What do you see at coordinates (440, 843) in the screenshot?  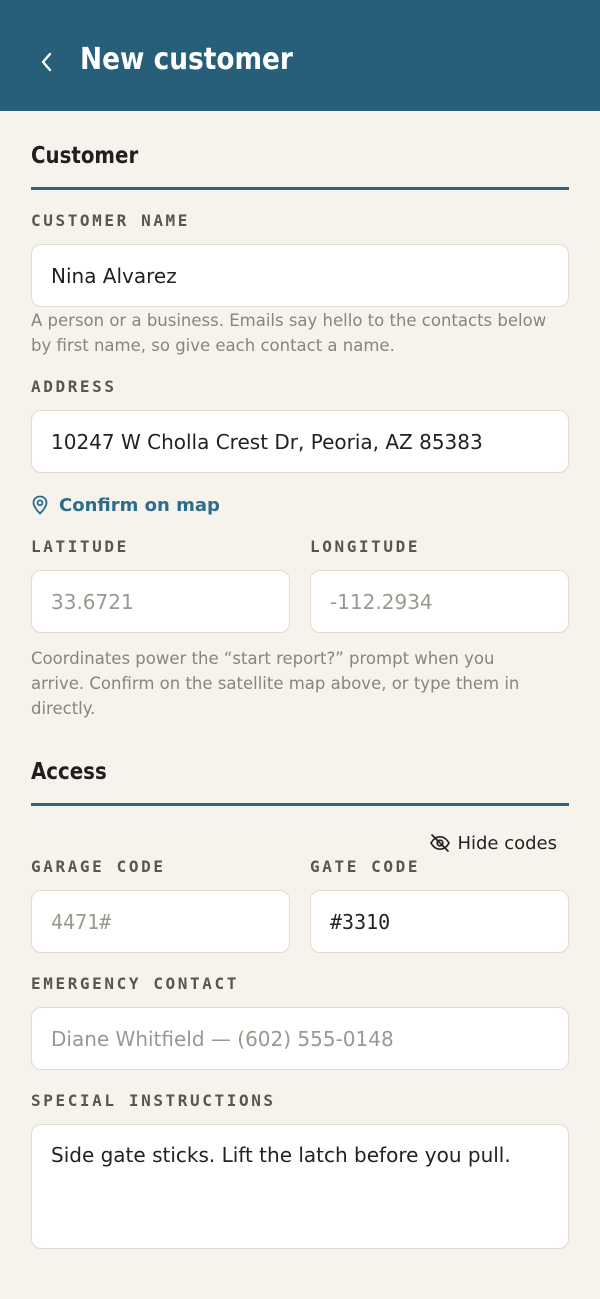 I see `eye-off-icon` at bounding box center [440, 843].